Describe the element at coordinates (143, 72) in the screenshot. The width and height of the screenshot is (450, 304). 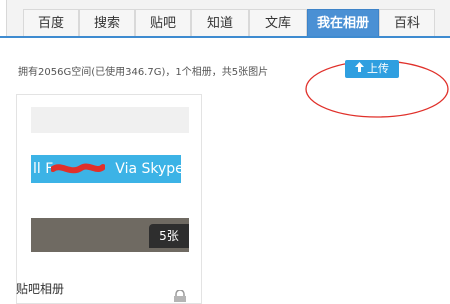
I see `storage-summary: 拥有2056G空间(已使用346.7G)，1个相册，共5张图片` at that location.